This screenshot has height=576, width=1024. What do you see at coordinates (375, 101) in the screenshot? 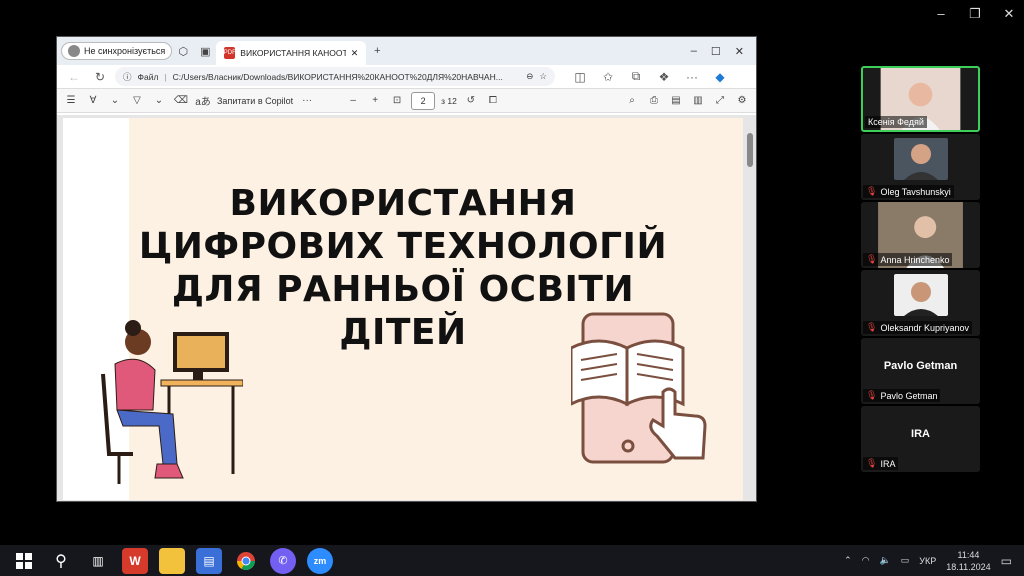
I see `zoom-in-button: +` at bounding box center [375, 101].